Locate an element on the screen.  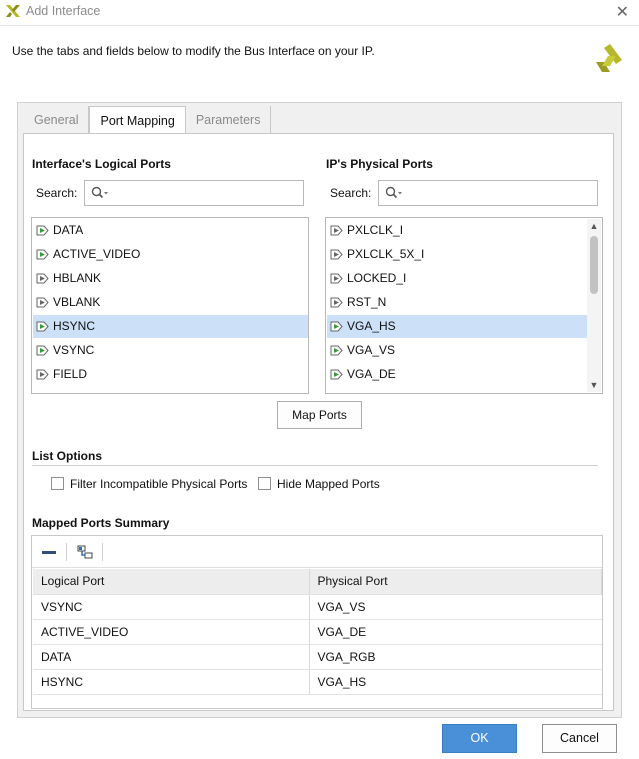
physical-port-cell: VGA_DE is located at coordinates (455, 632).